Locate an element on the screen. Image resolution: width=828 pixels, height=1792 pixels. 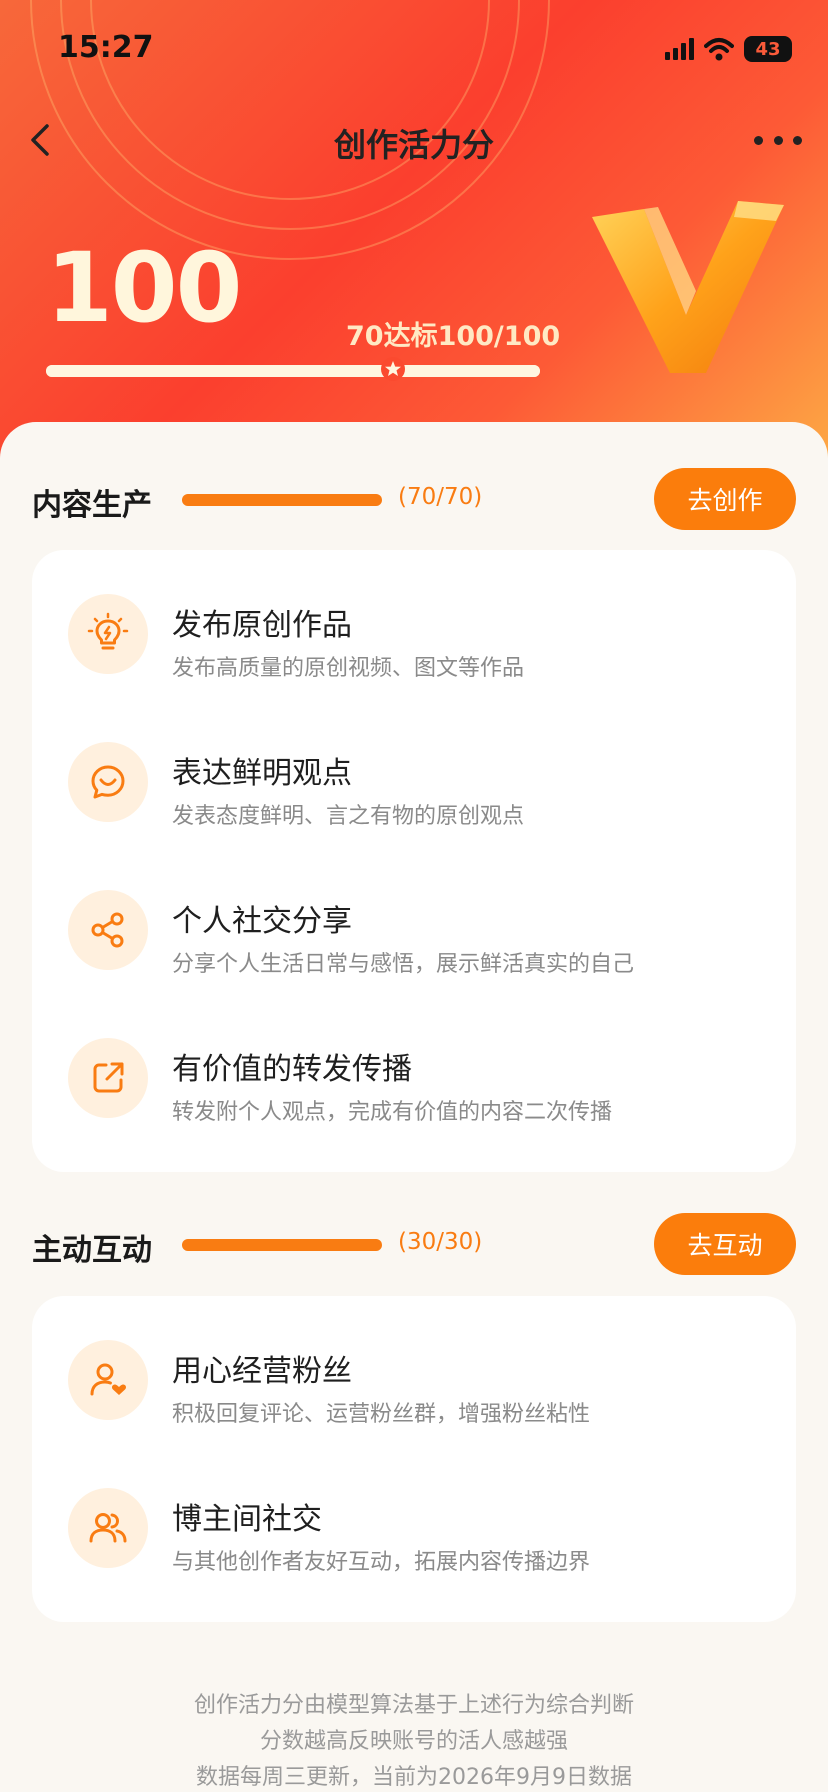
item-desc: 积极回复评论、运营粉丝群，增强粉丝粘性 is located at coordinates (381, 1414).